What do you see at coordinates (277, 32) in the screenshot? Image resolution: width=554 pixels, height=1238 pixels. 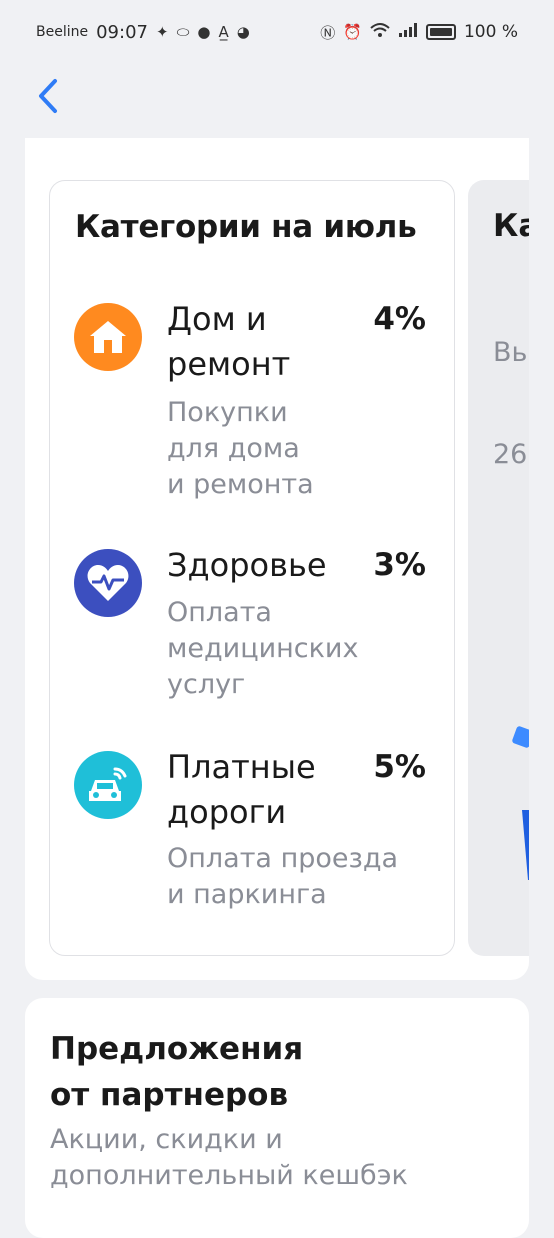 I see `status-bar: Beeline 09:07 ✦ ⬭ ● A̲ ◕ Ⓝ ⏰ 100 %` at bounding box center [277, 32].